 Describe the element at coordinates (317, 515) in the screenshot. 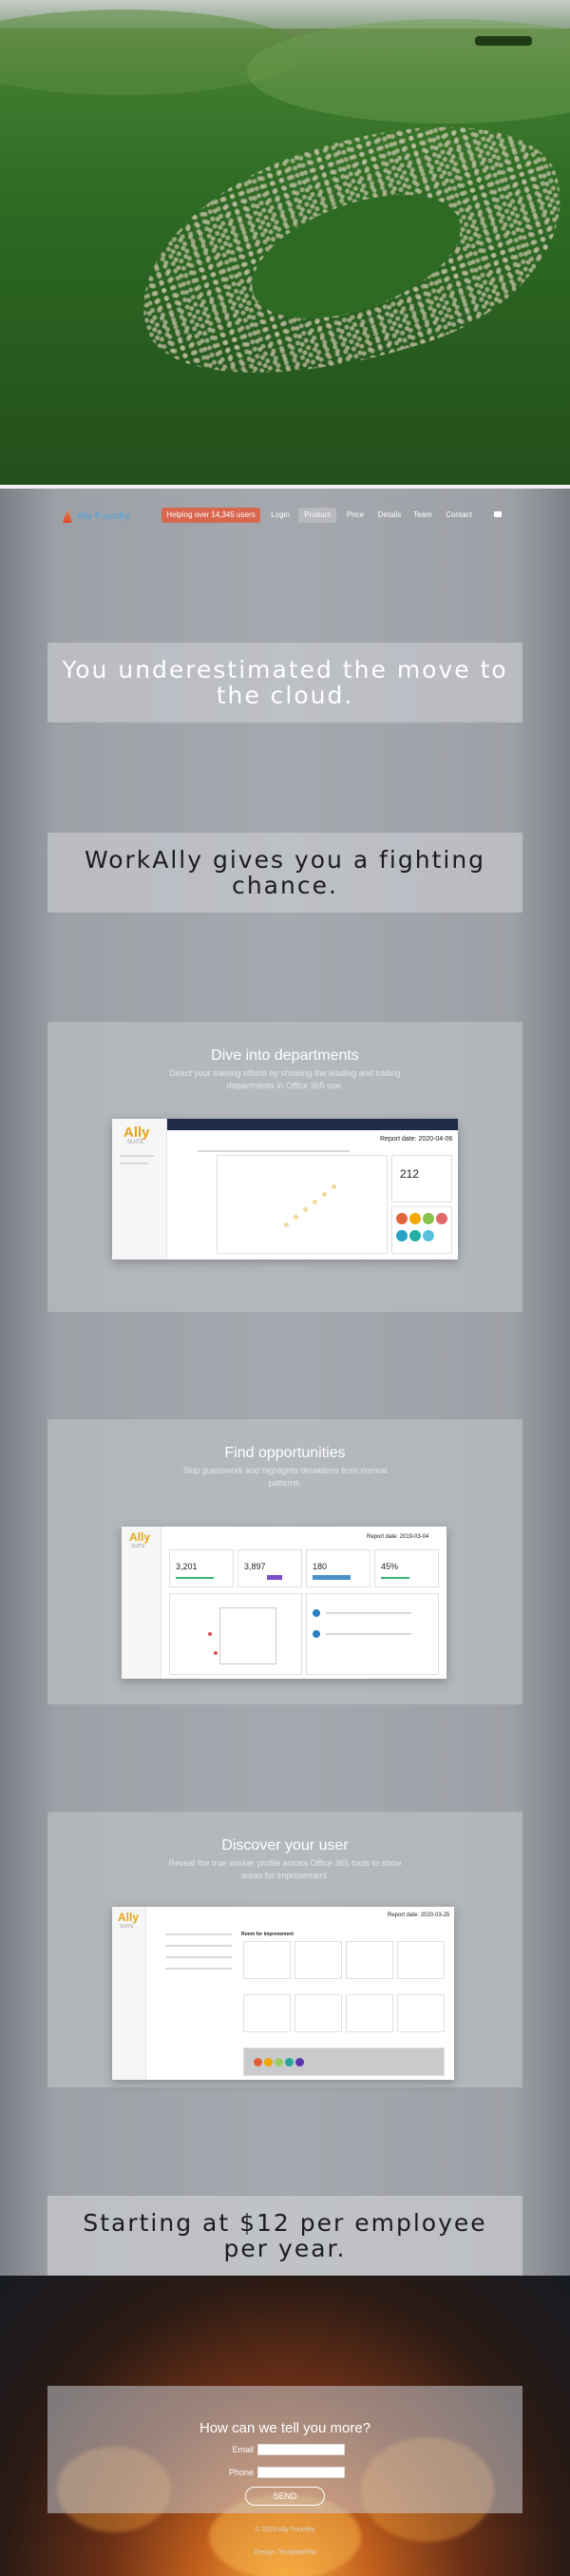

I see `nav-product: Product` at that location.